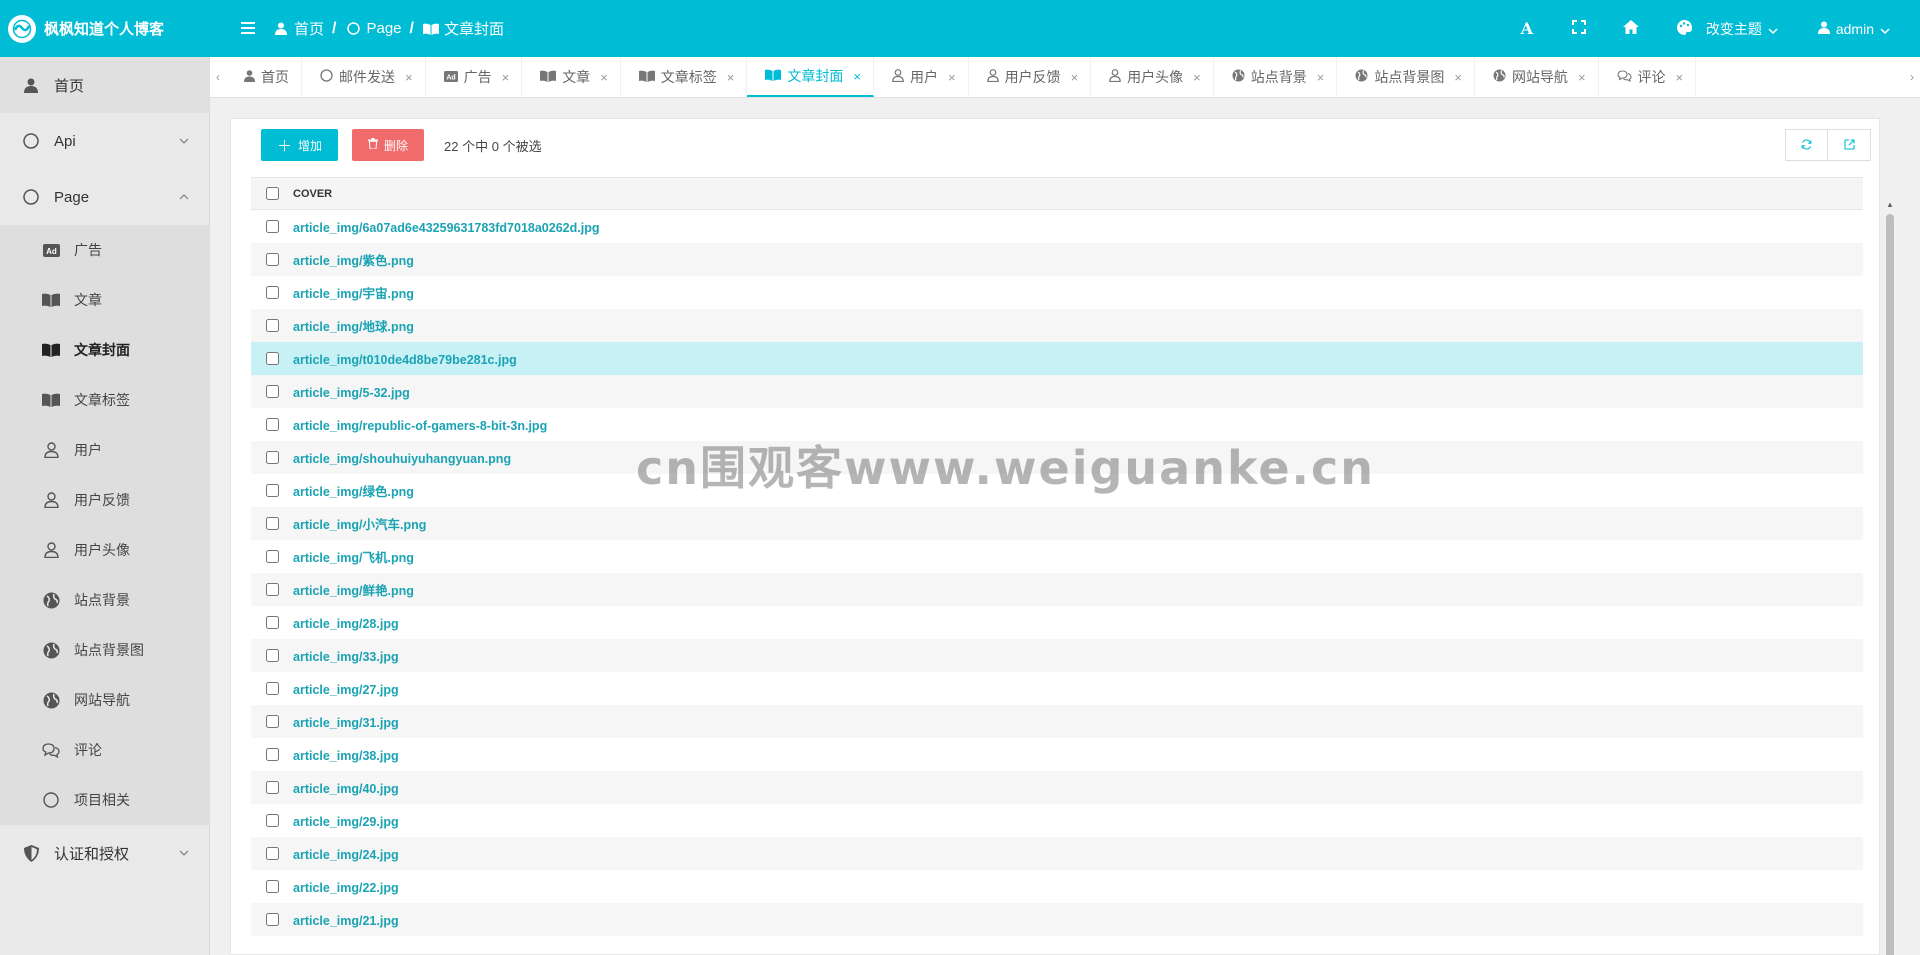 This screenshot has height=955, width=1920. What do you see at coordinates (104, 197) in the screenshot?
I see `sidebar-item-page: Page` at bounding box center [104, 197].